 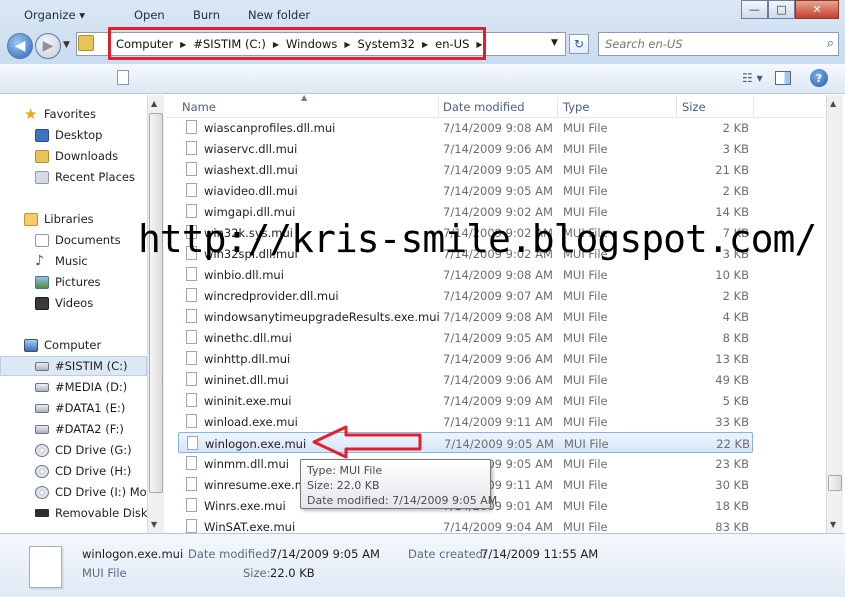 What do you see at coordinates (834, 314) in the screenshot?
I see `file-list-scrollbar: ▲ ▼` at bounding box center [834, 314].